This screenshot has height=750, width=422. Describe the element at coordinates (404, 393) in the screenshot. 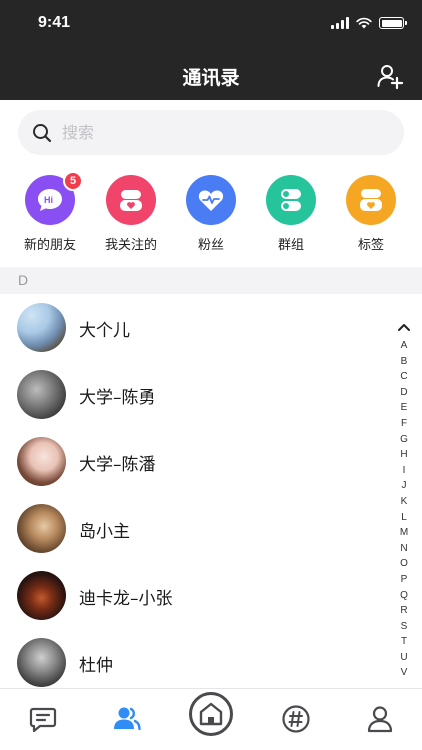

I see `index-letter-d: D` at that location.